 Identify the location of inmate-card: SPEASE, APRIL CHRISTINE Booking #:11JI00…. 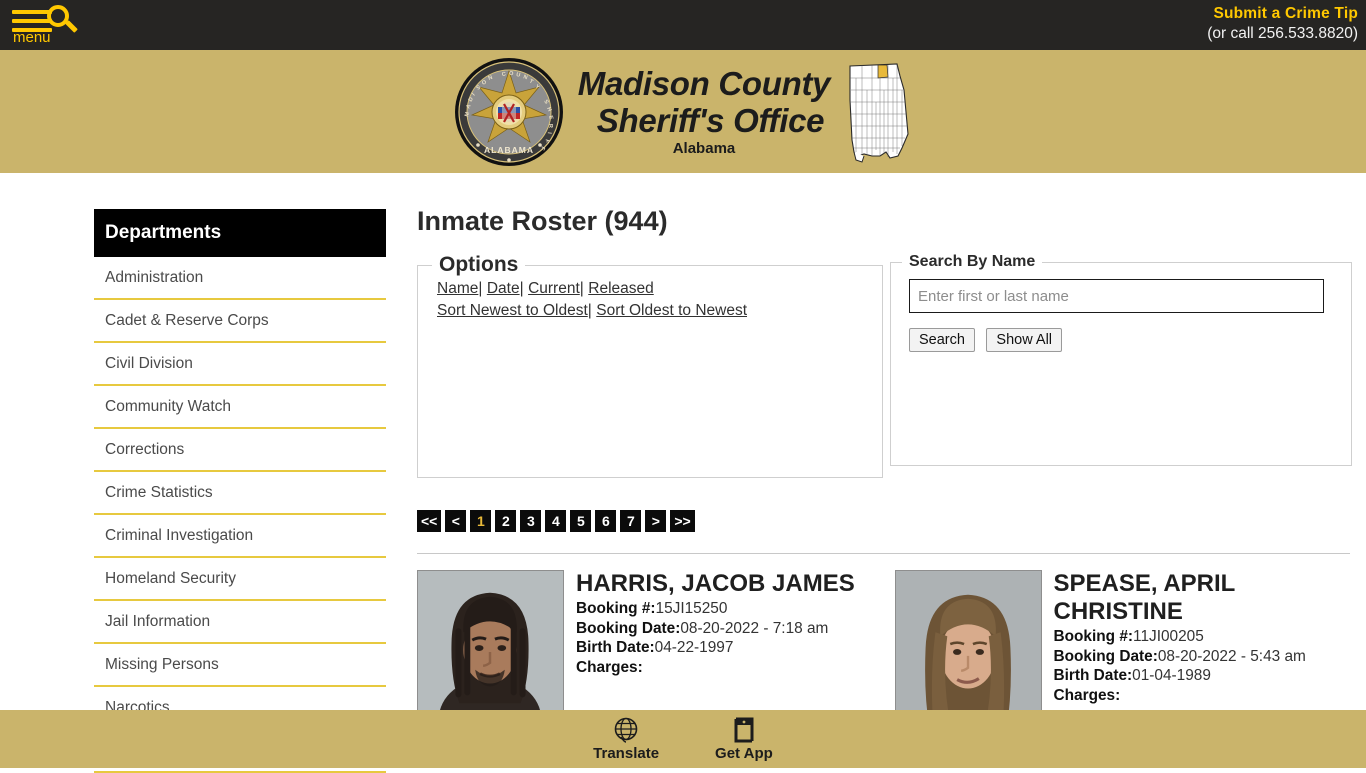
(1124, 650).